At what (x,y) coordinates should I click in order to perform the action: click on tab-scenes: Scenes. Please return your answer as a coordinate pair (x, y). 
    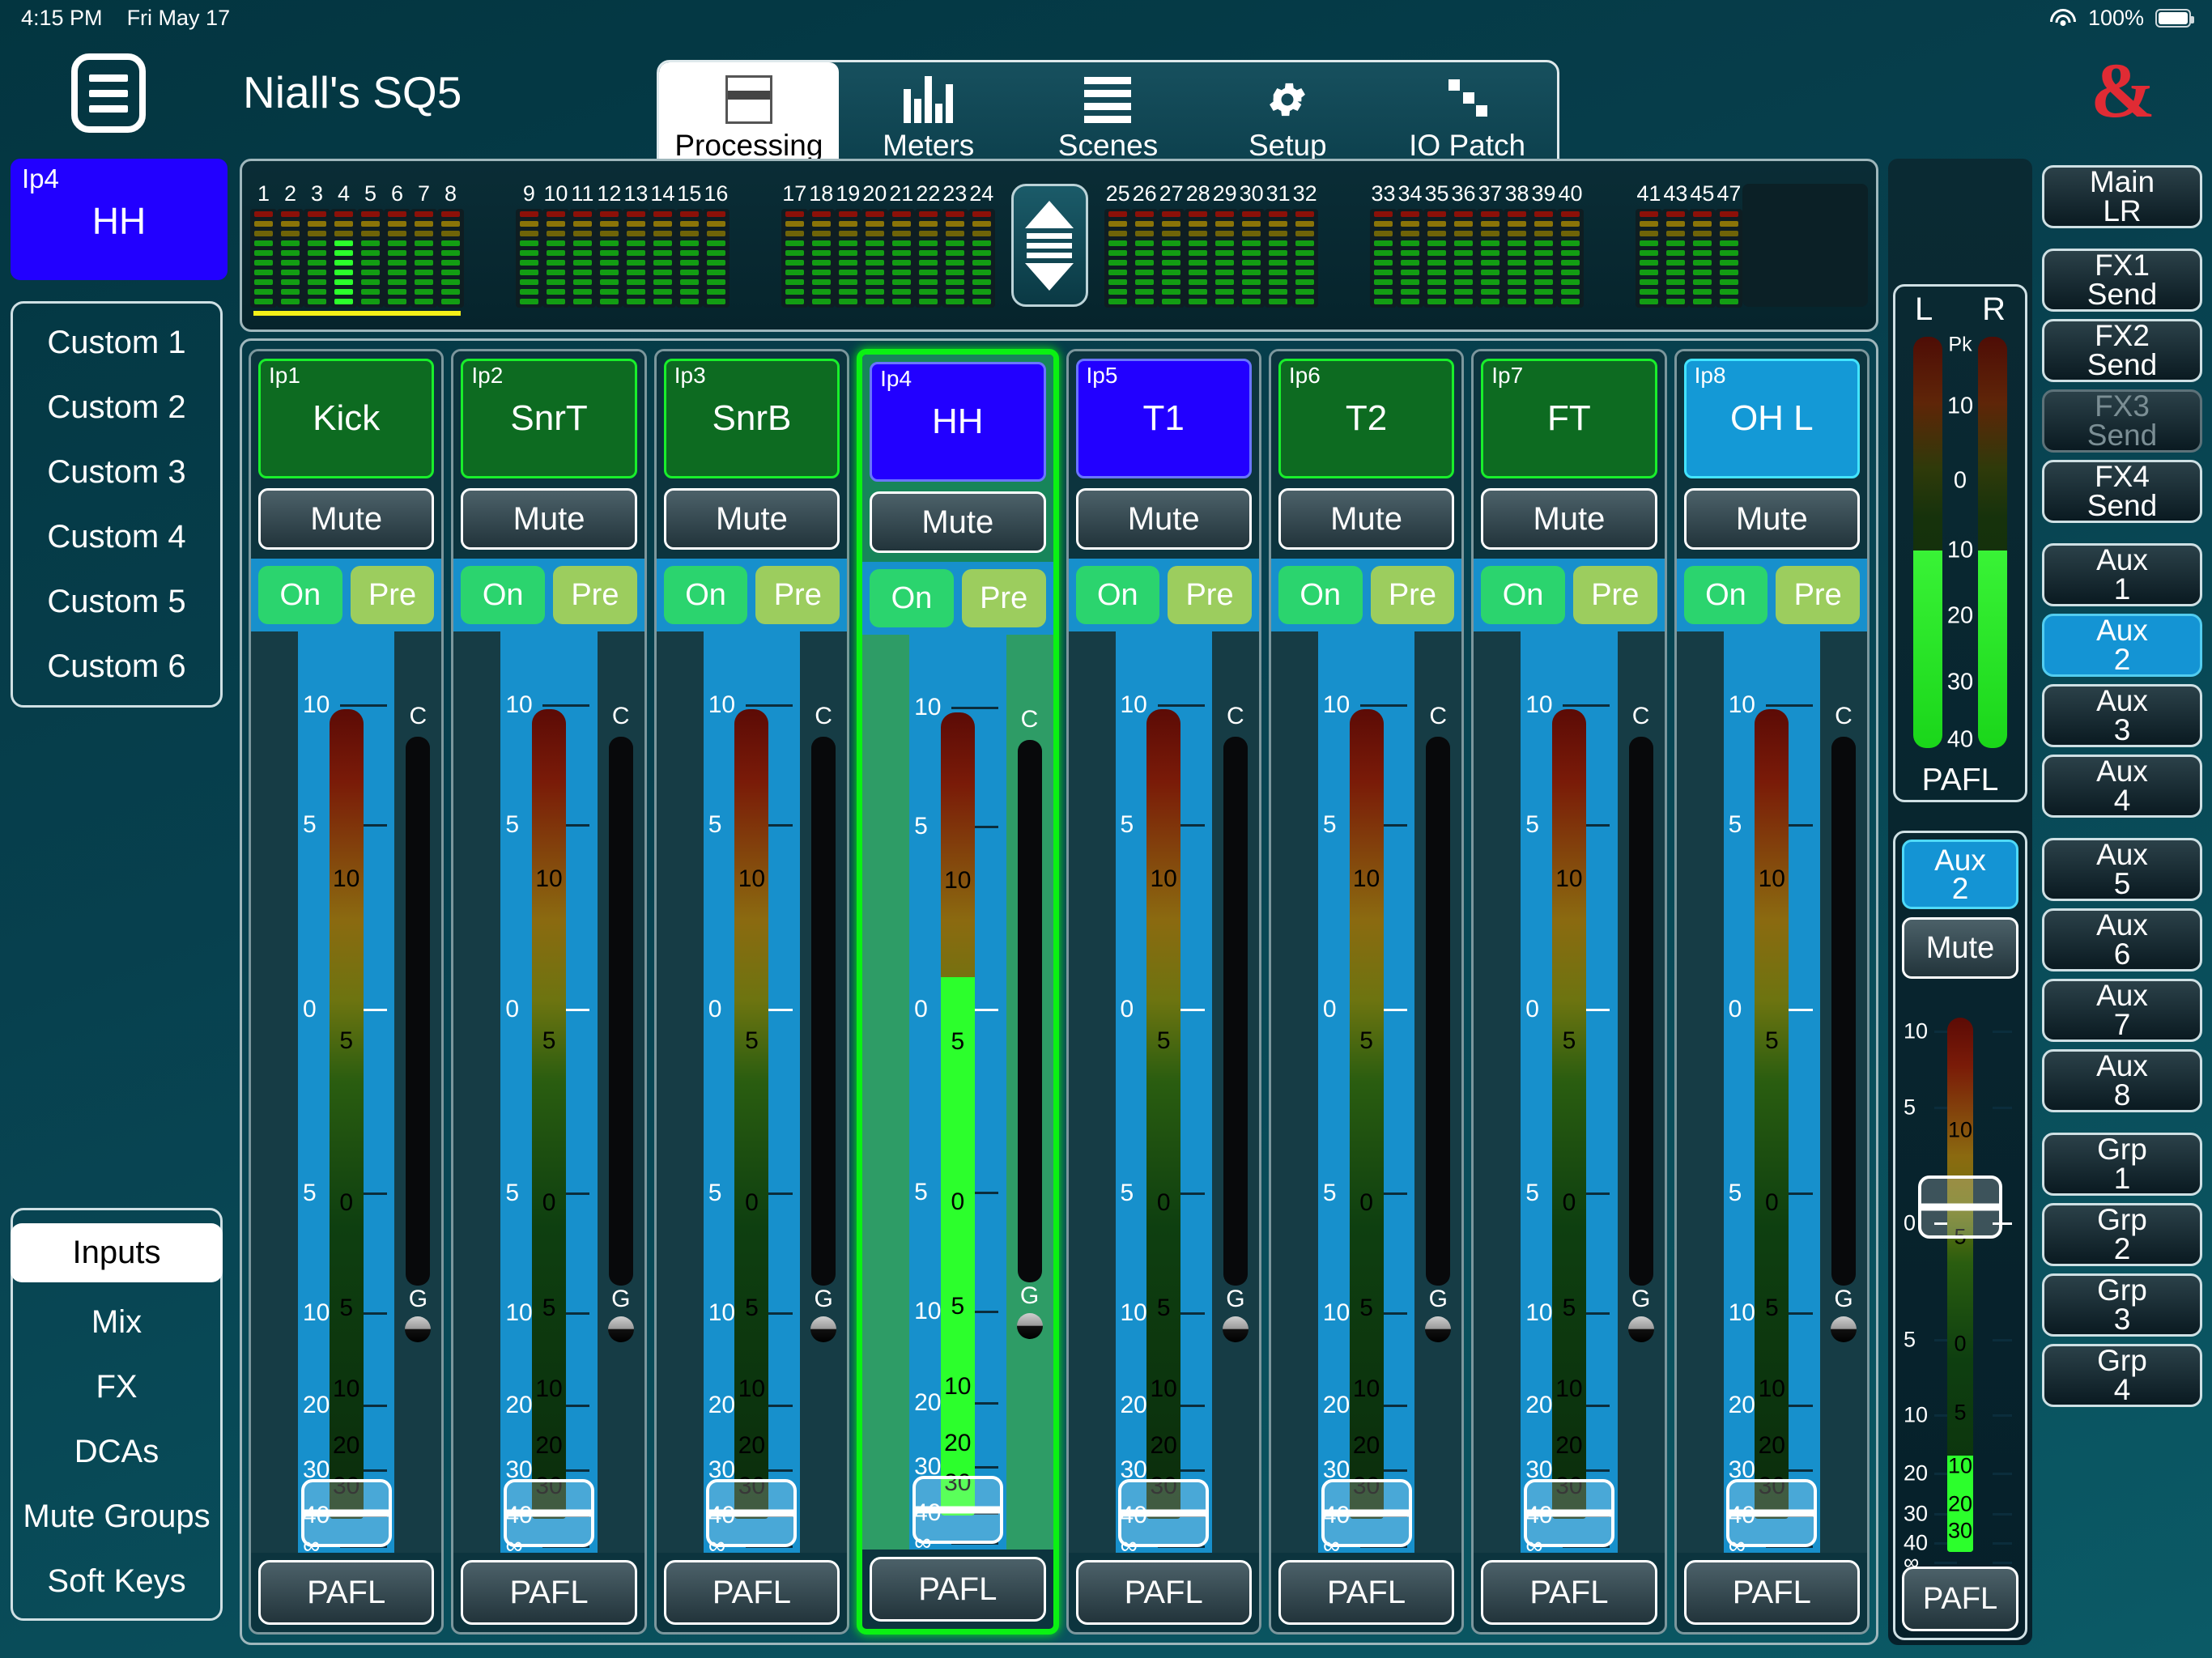
    Looking at the image, I should click on (1109, 117).